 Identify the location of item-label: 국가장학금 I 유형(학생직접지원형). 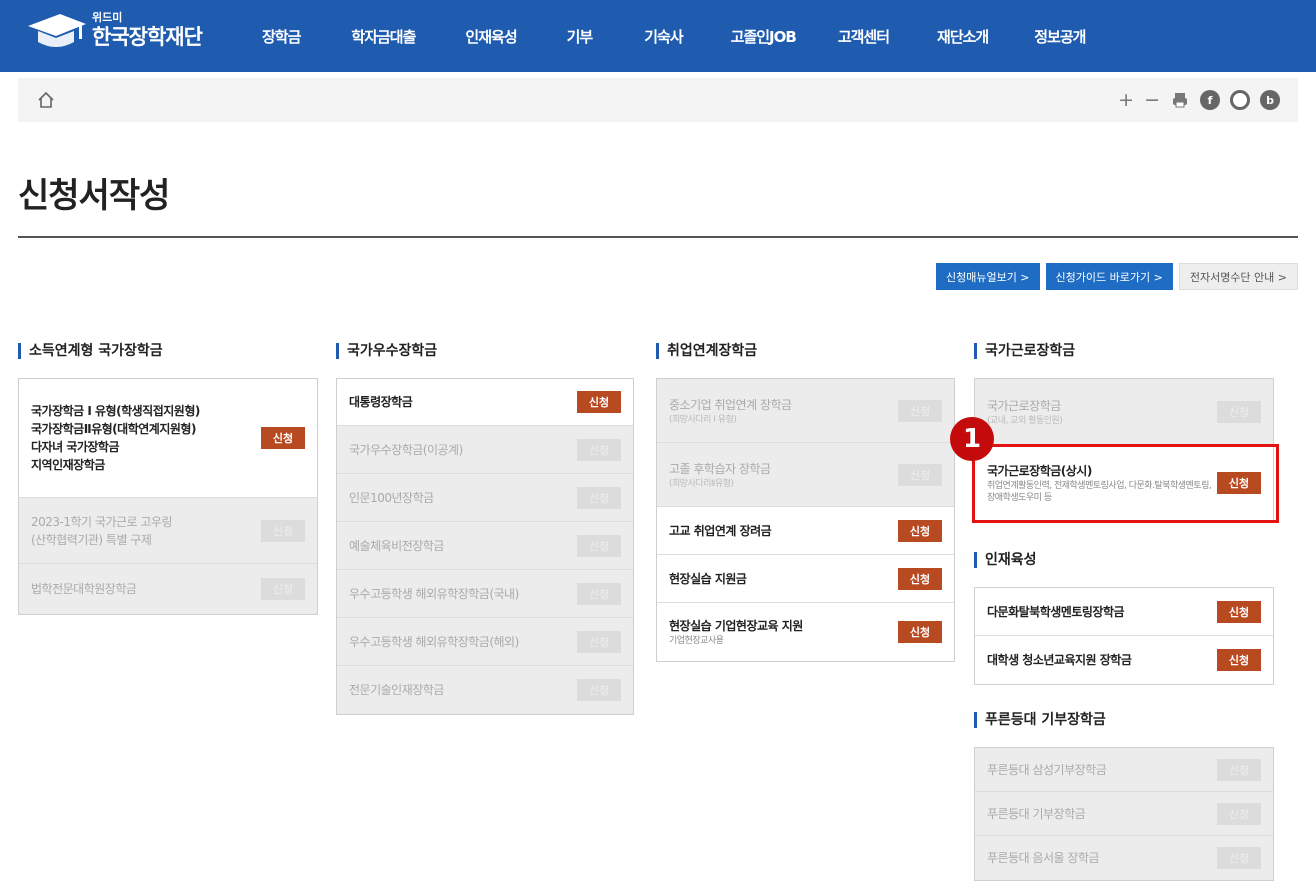
(115, 411).